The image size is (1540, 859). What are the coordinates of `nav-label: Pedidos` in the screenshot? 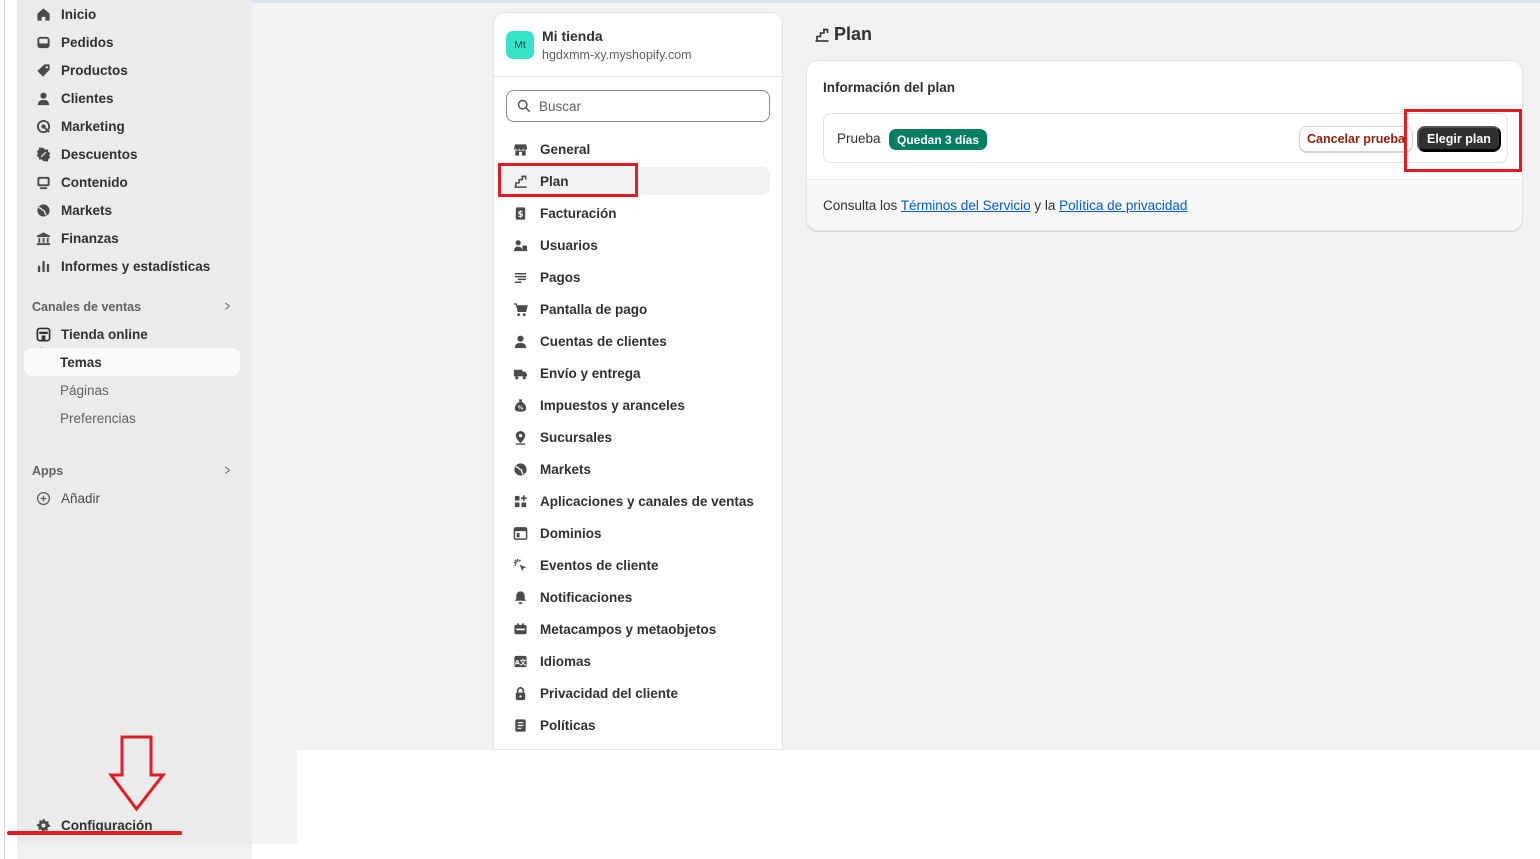 It's located at (87, 42).